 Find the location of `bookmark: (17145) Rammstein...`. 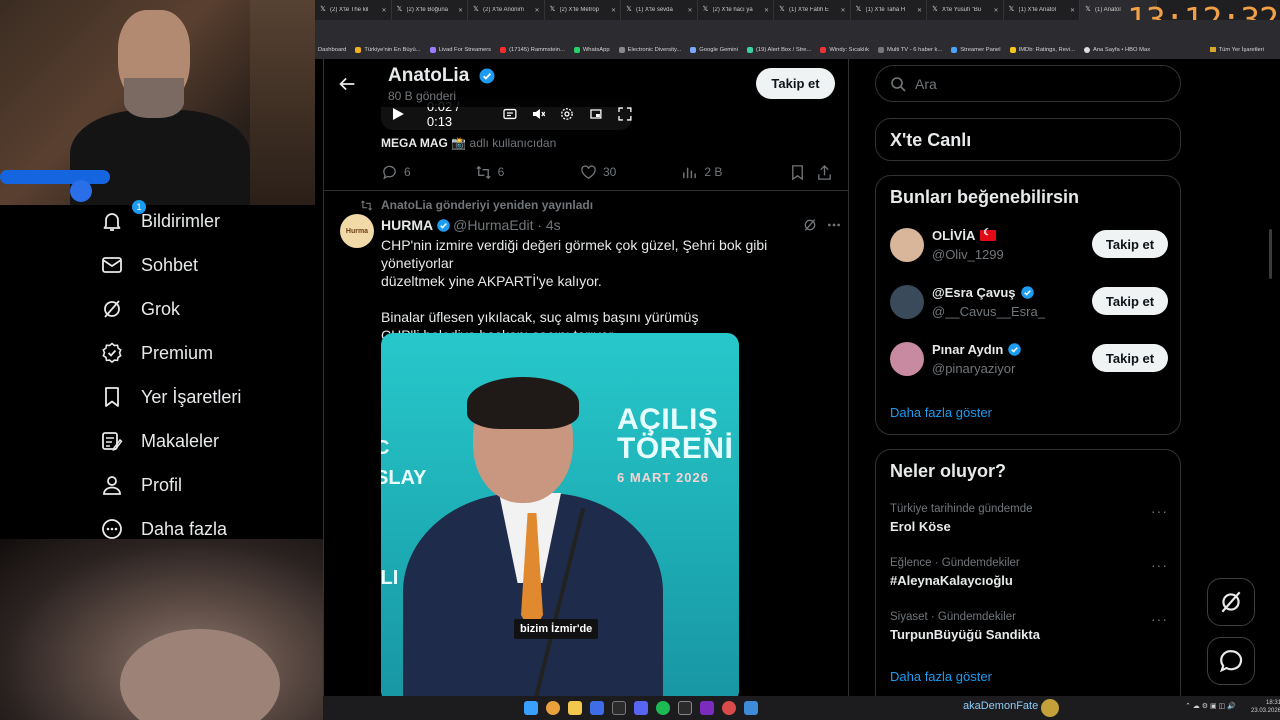

bookmark: (17145) Rammstein... is located at coordinates (532, 49).